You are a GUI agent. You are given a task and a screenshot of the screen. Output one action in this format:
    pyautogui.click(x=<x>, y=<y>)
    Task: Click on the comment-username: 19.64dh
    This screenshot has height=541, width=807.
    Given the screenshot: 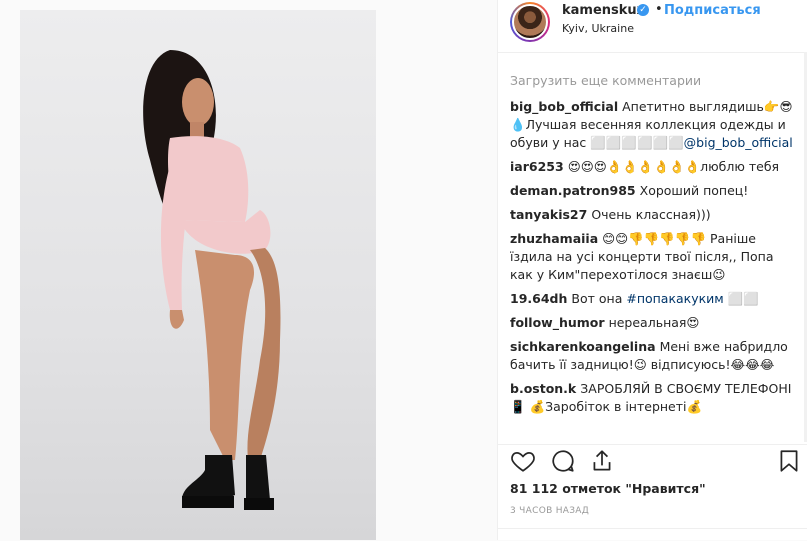 What is the action you would take?
    pyautogui.click(x=538, y=298)
    